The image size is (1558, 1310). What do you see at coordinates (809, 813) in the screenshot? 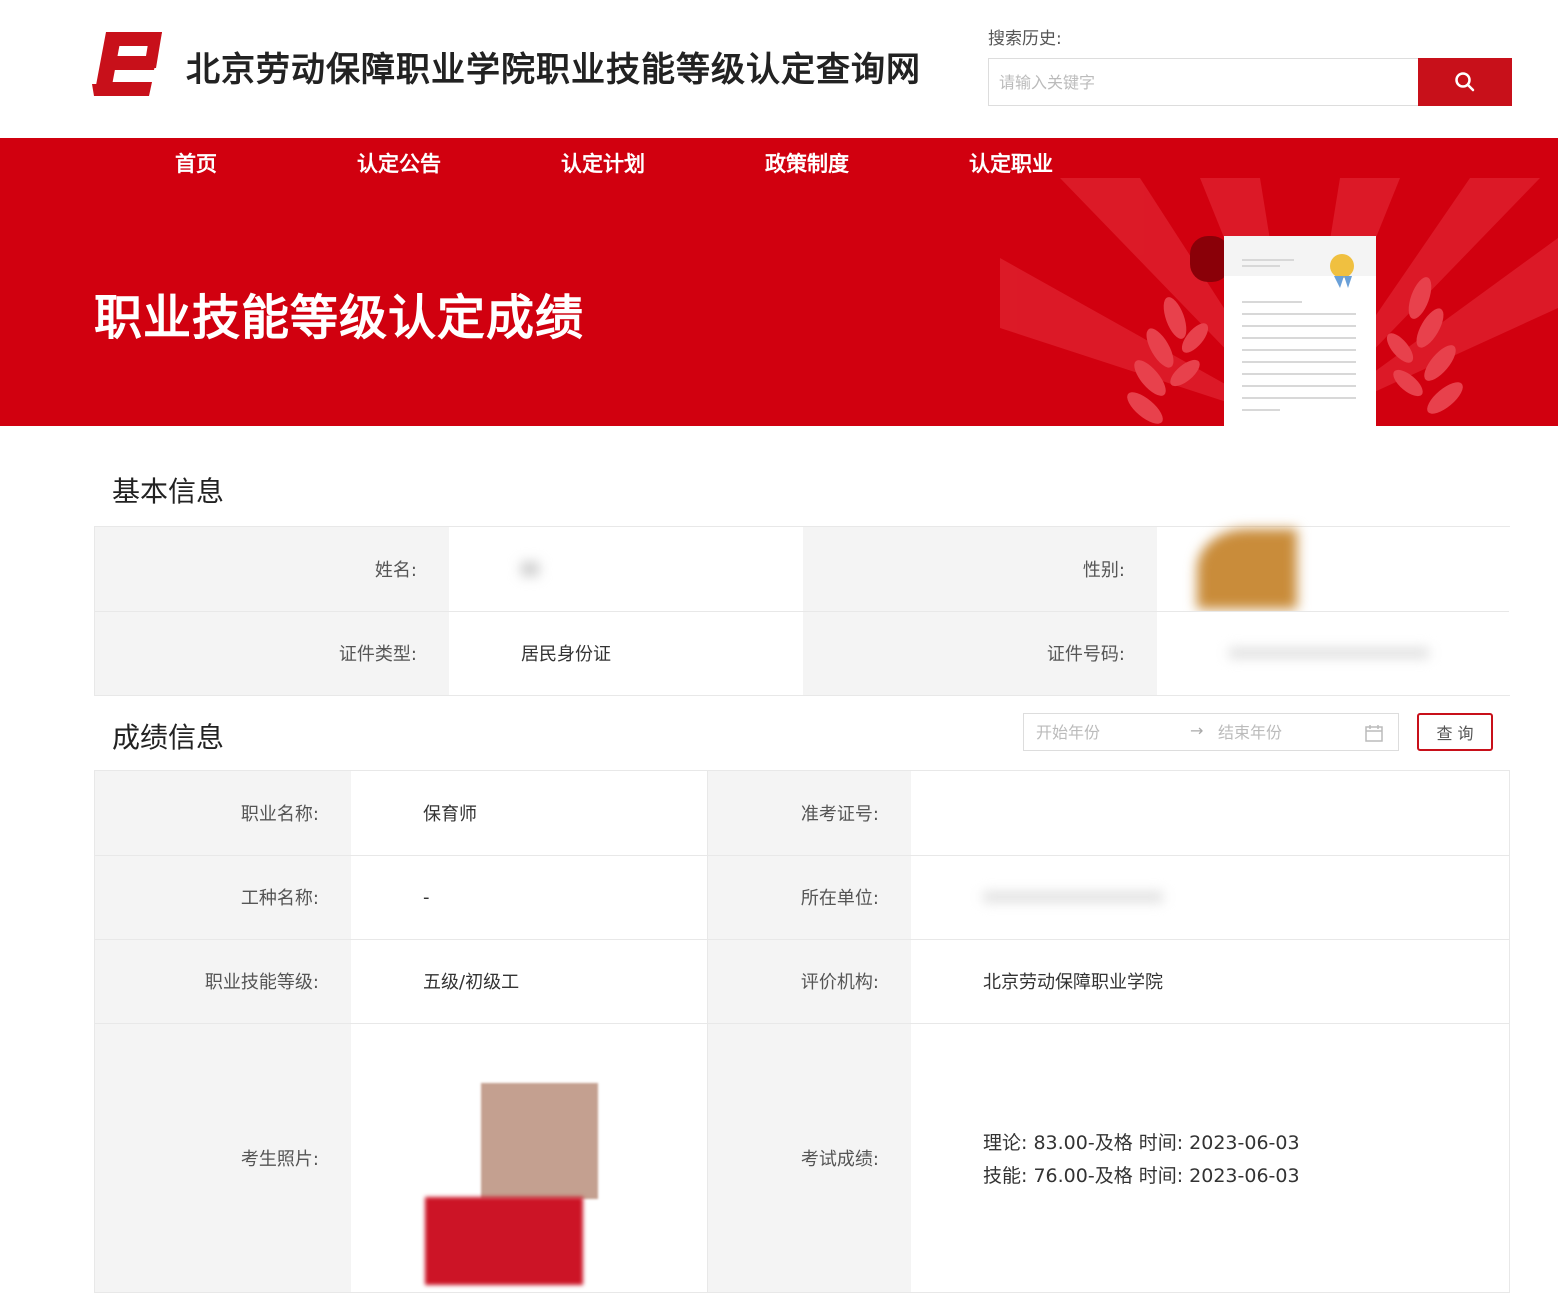
I see `ticket-label: 准考证号:` at bounding box center [809, 813].